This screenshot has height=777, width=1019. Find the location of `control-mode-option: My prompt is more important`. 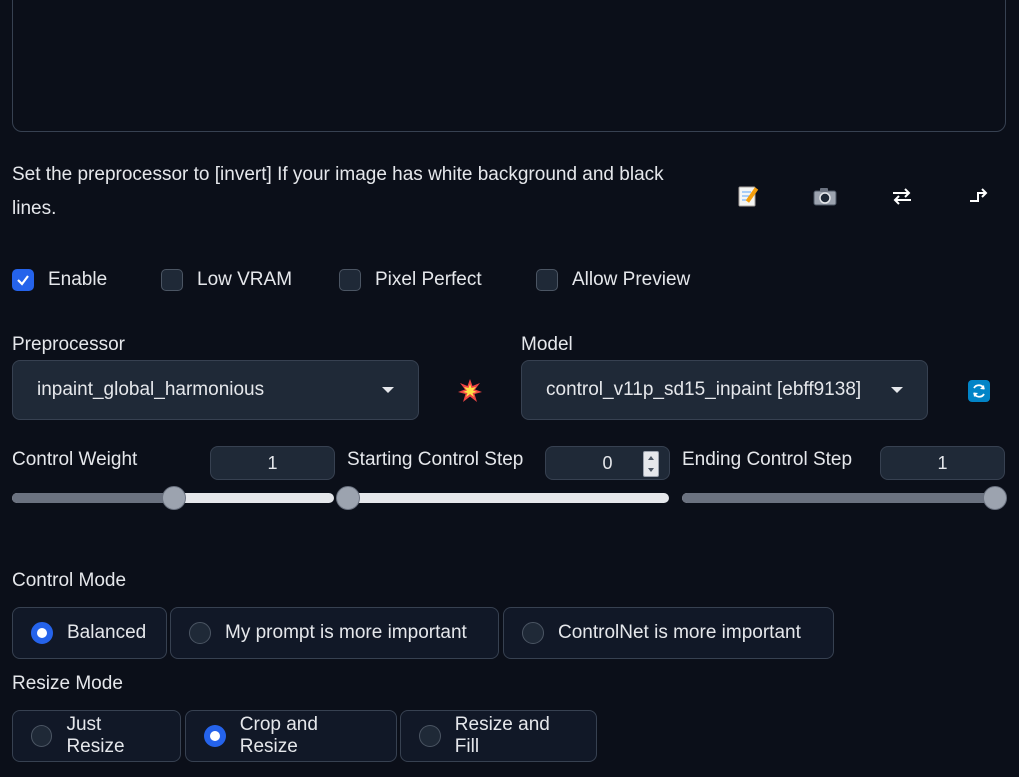

control-mode-option: My prompt is more important is located at coordinates (334, 633).